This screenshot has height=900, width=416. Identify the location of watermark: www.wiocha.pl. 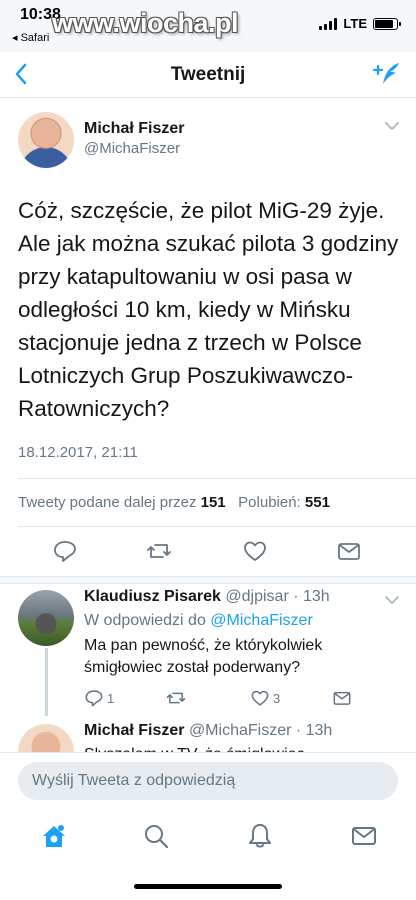
(145, 23).